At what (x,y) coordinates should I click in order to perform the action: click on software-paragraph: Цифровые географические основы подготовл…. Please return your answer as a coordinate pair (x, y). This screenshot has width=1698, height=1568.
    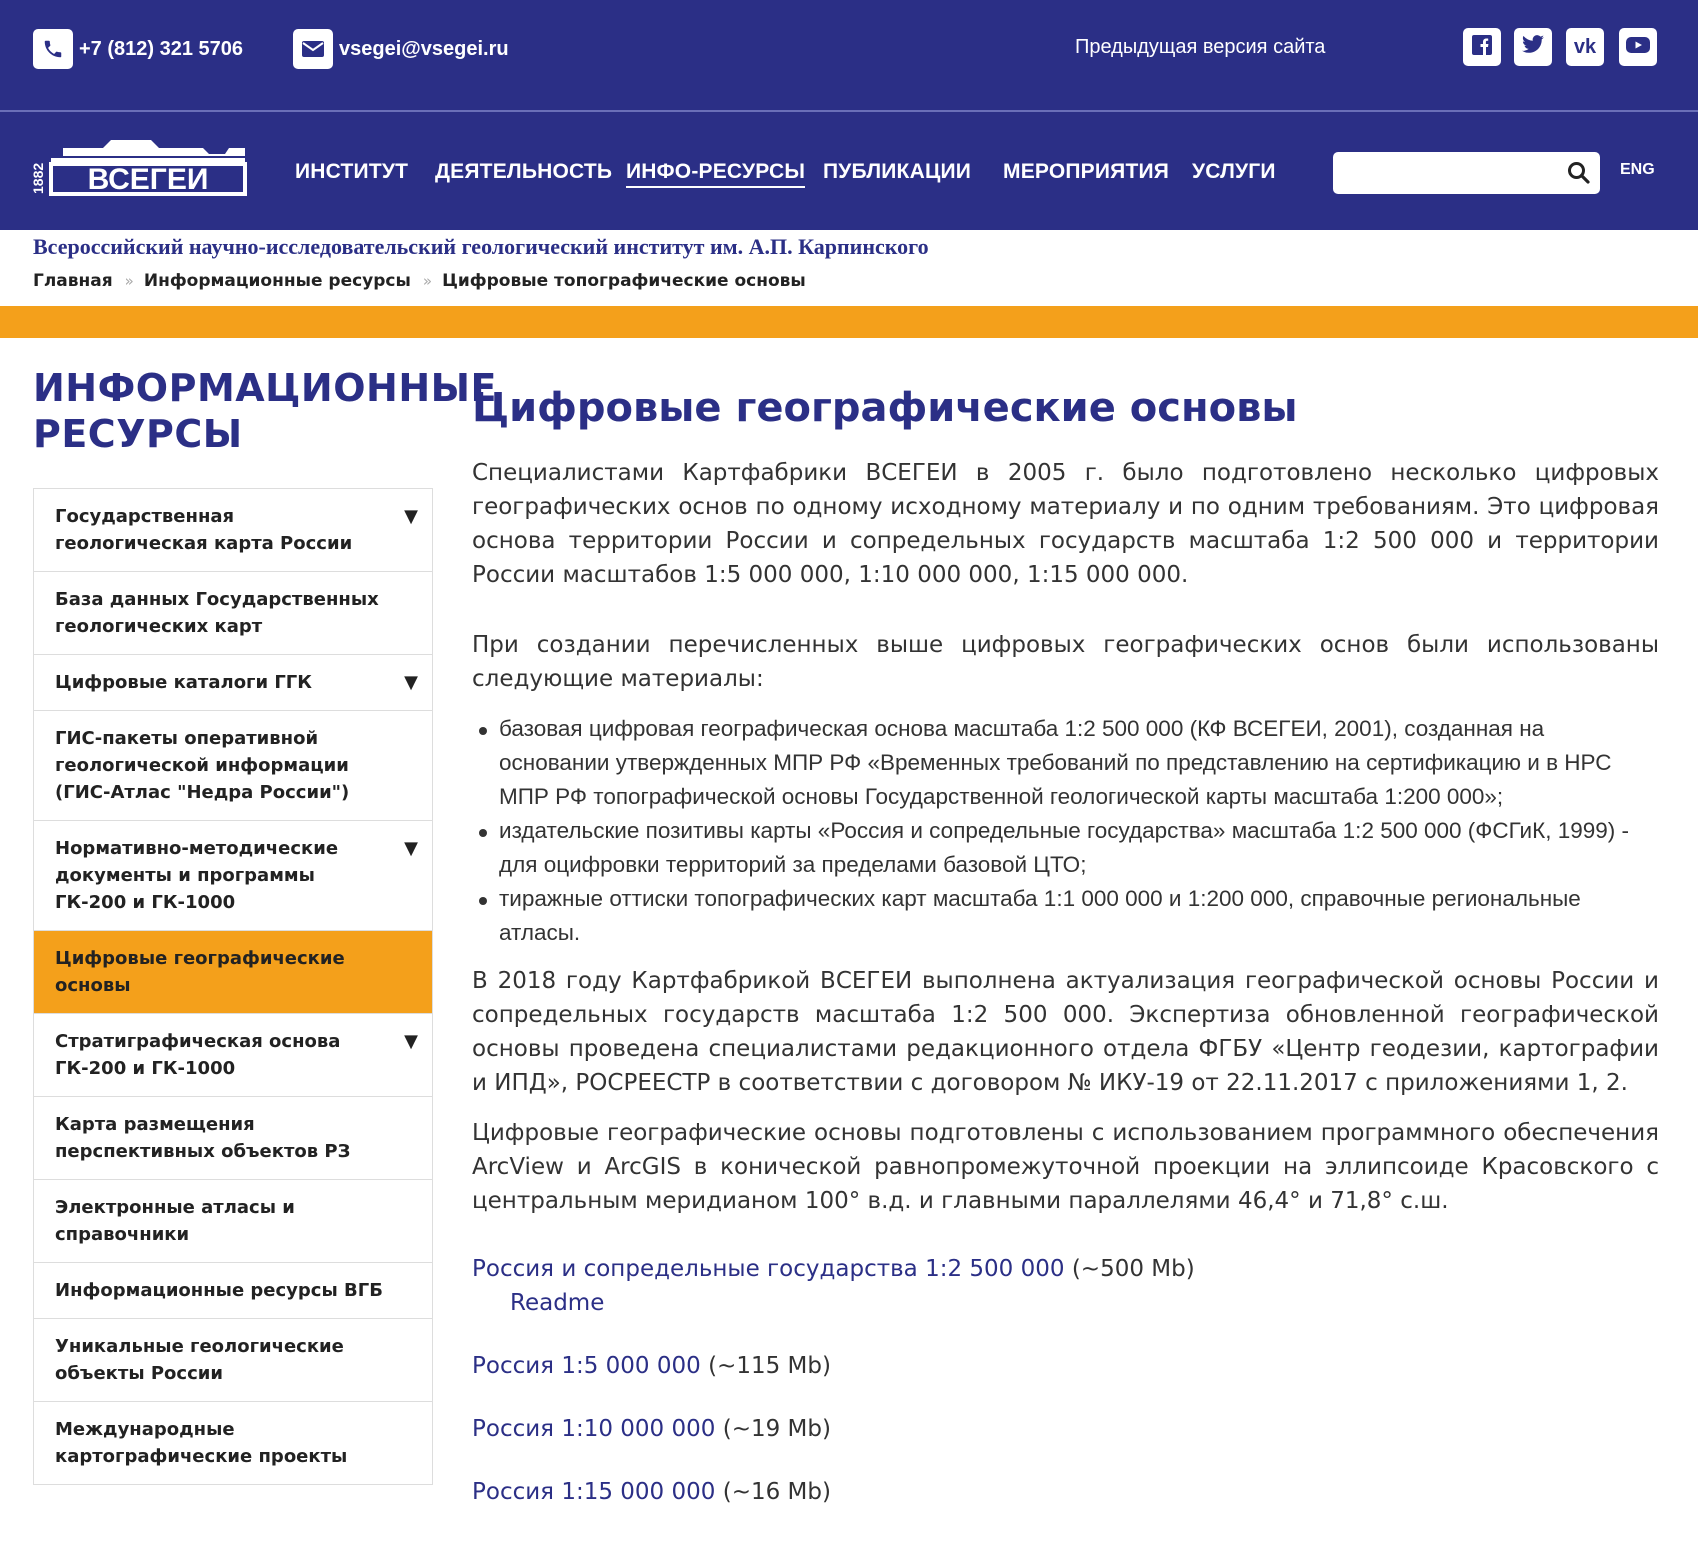
    Looking at the image, I should click on (1065, 1167).